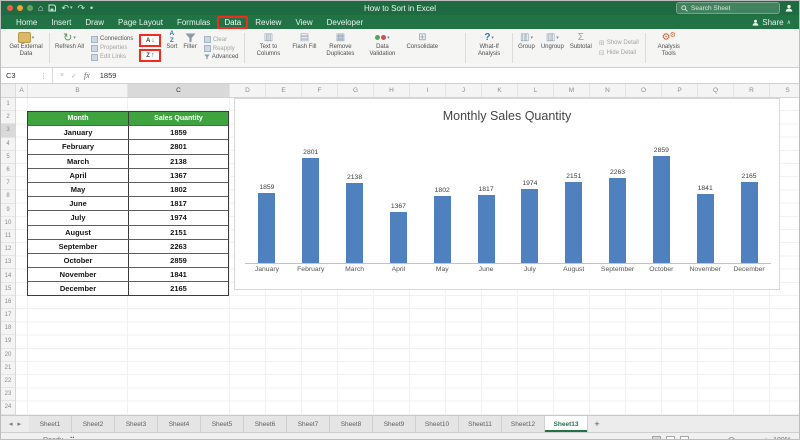  I want to click on tab-home: Home, so click(26, 22).